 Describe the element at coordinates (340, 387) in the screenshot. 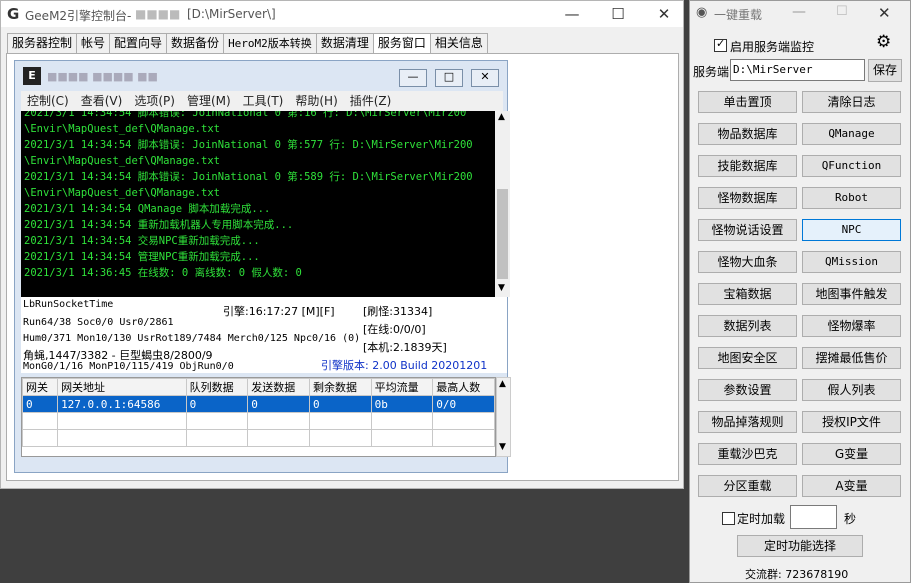

I see `col-remaining: 剩余数据` at that location.